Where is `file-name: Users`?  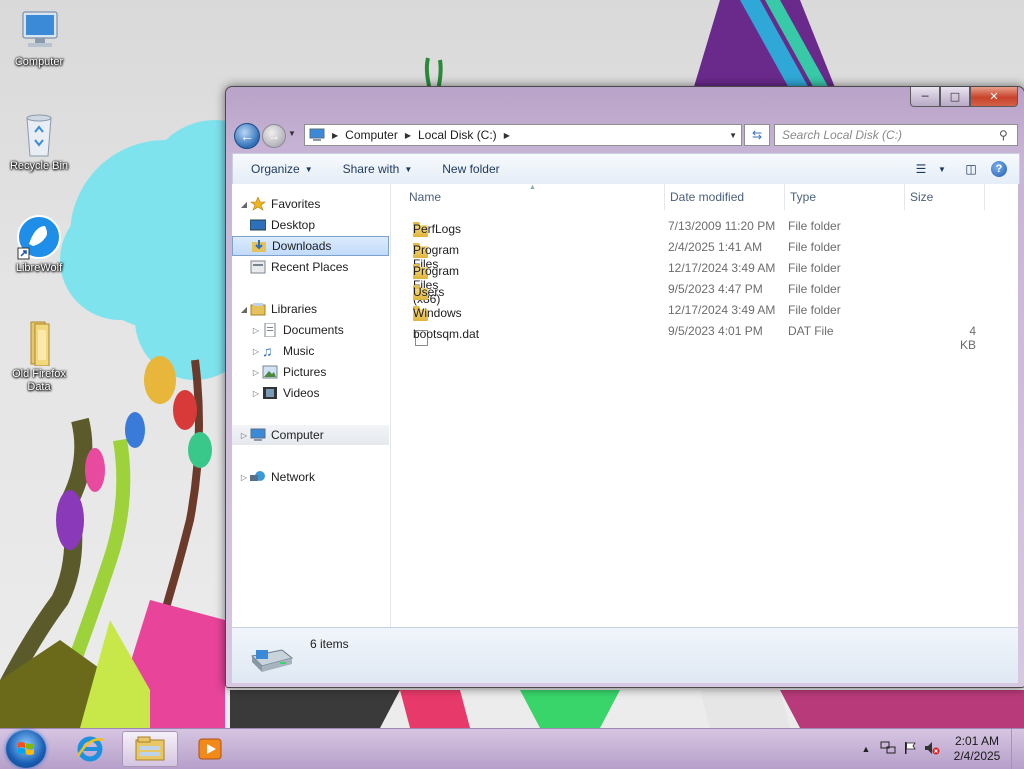
file-name: Users is located at coordinates (429, 292).